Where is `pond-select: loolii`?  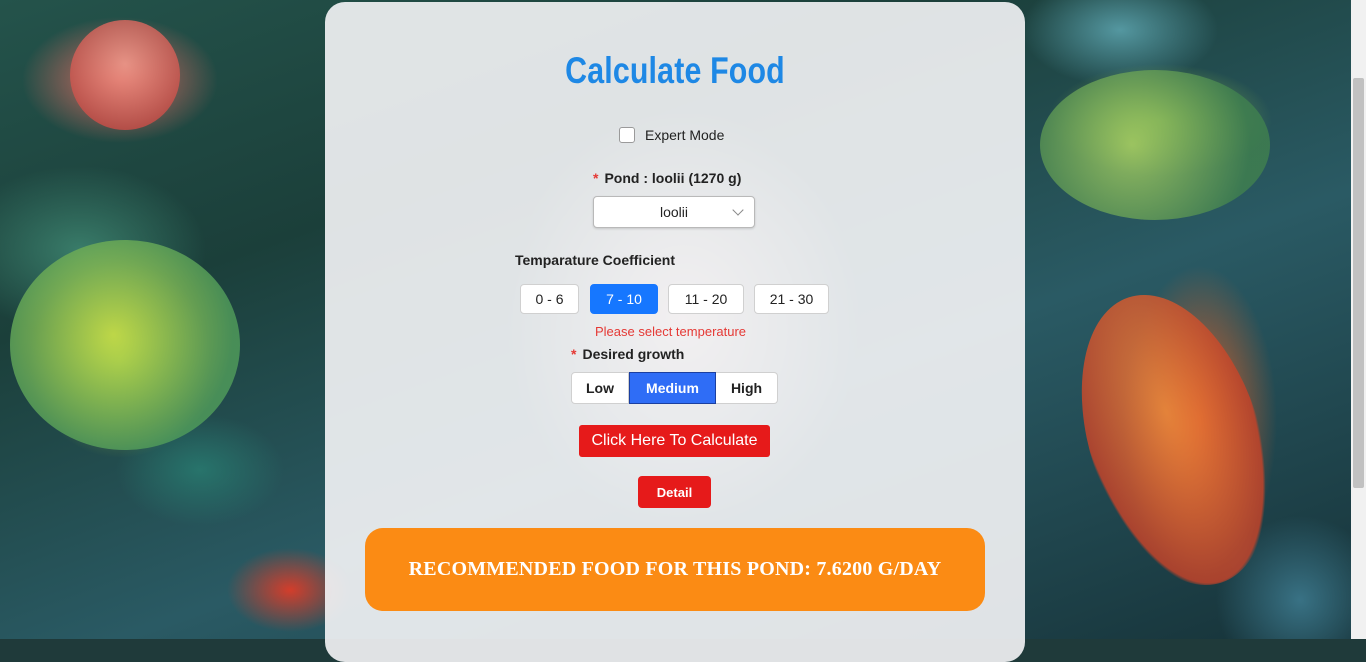 pond-select: loolii is located at coordinates (674, 212).